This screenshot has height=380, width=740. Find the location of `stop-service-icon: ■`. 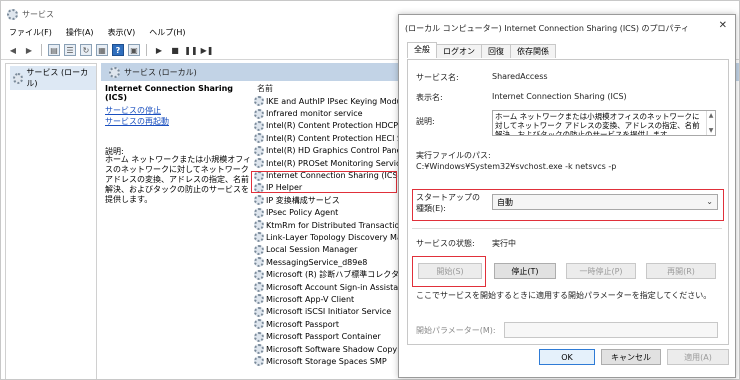

stop-service-icon: ■ is located at coordinates (175, 50).